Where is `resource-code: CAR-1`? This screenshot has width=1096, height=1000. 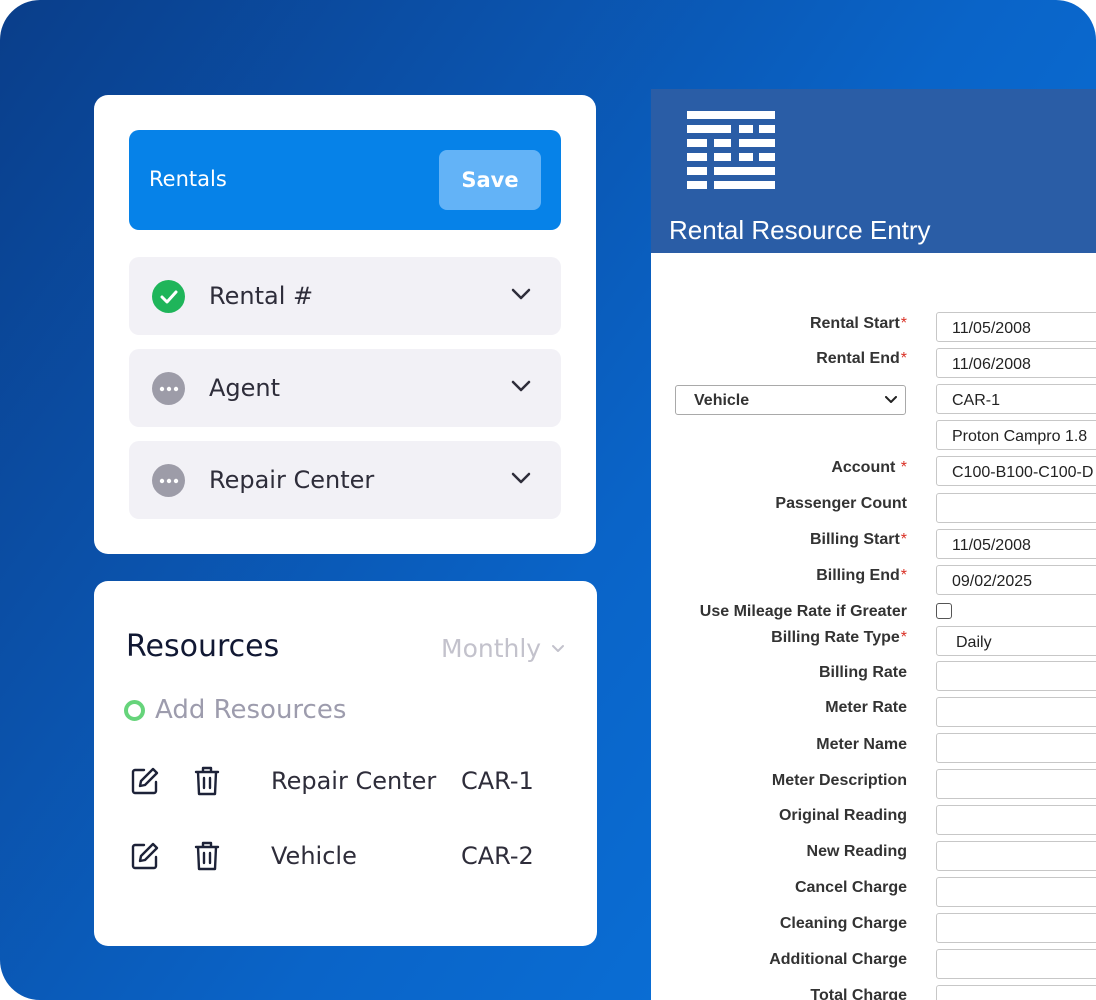 resource-code: CAR-1 is located at coordinates (497, 781).